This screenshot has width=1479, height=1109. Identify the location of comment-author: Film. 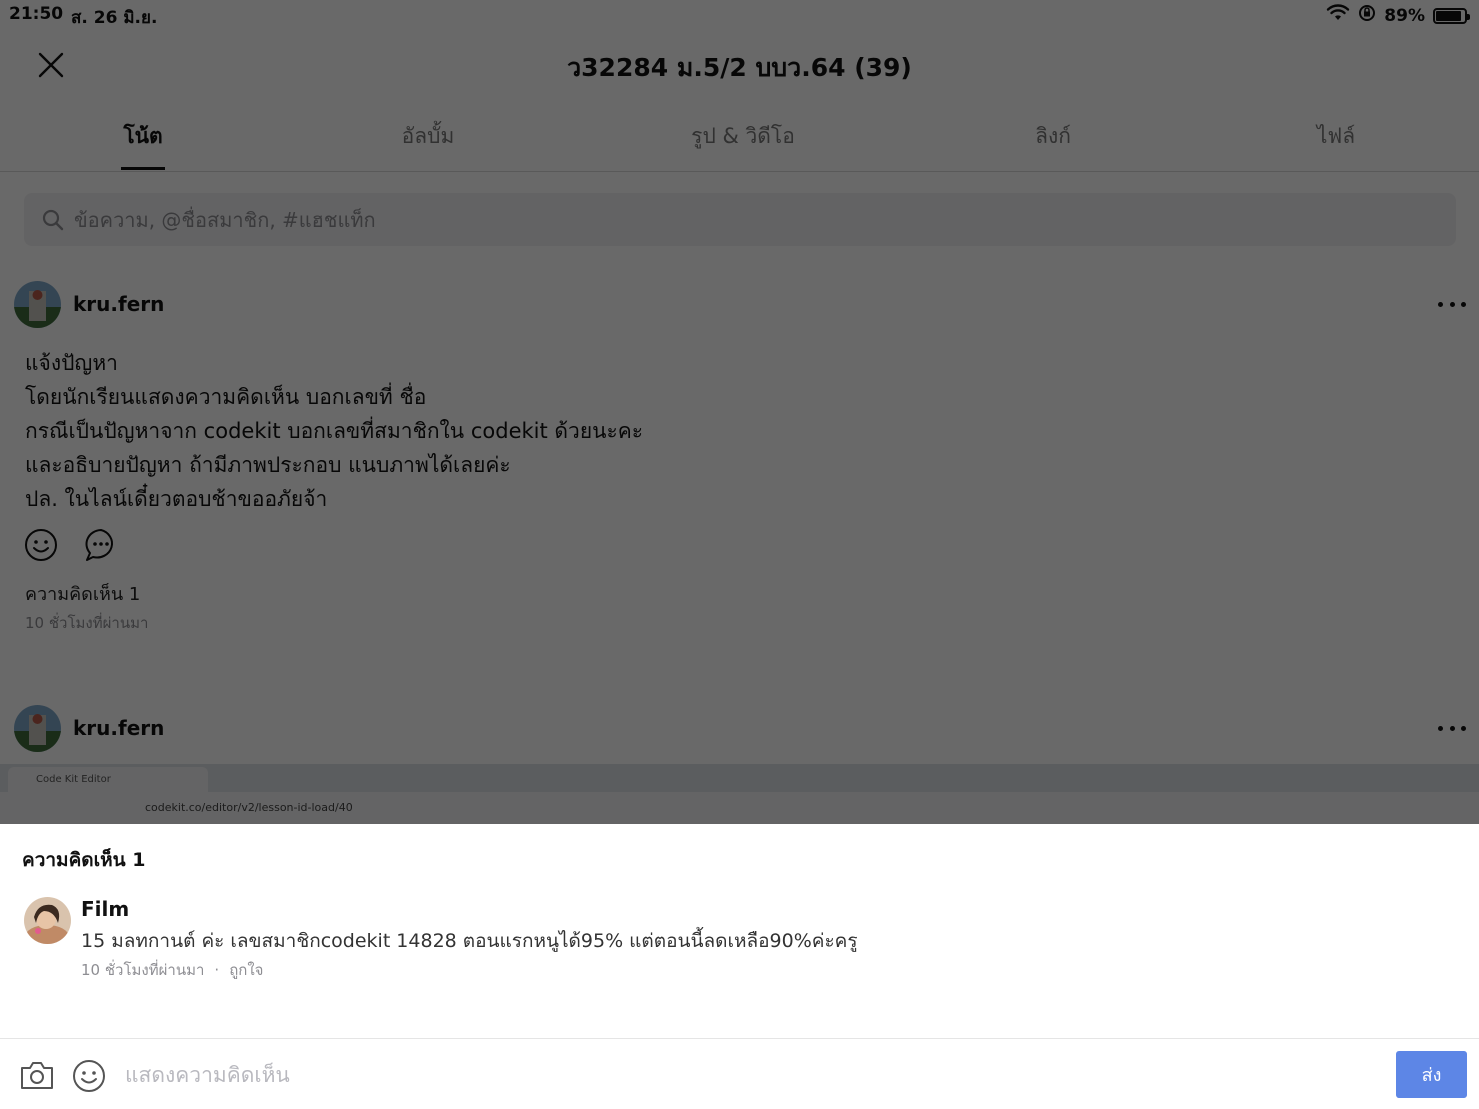
(105, 909).